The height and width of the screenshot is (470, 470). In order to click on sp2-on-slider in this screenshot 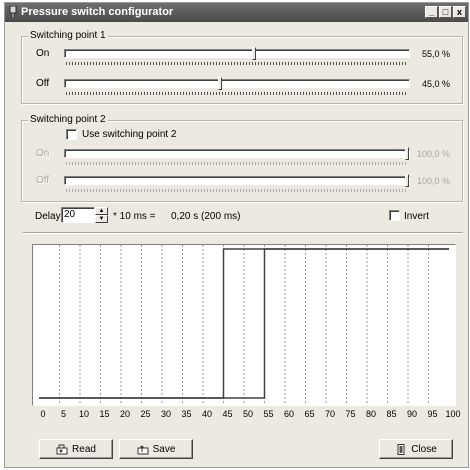, I will do `click(237, 153)`.